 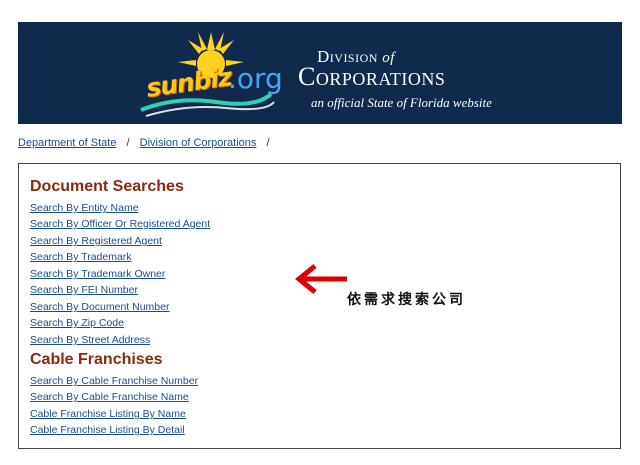 I want to click on sunbiz-logo: sunbiz .org, so click(x=228, y=74).